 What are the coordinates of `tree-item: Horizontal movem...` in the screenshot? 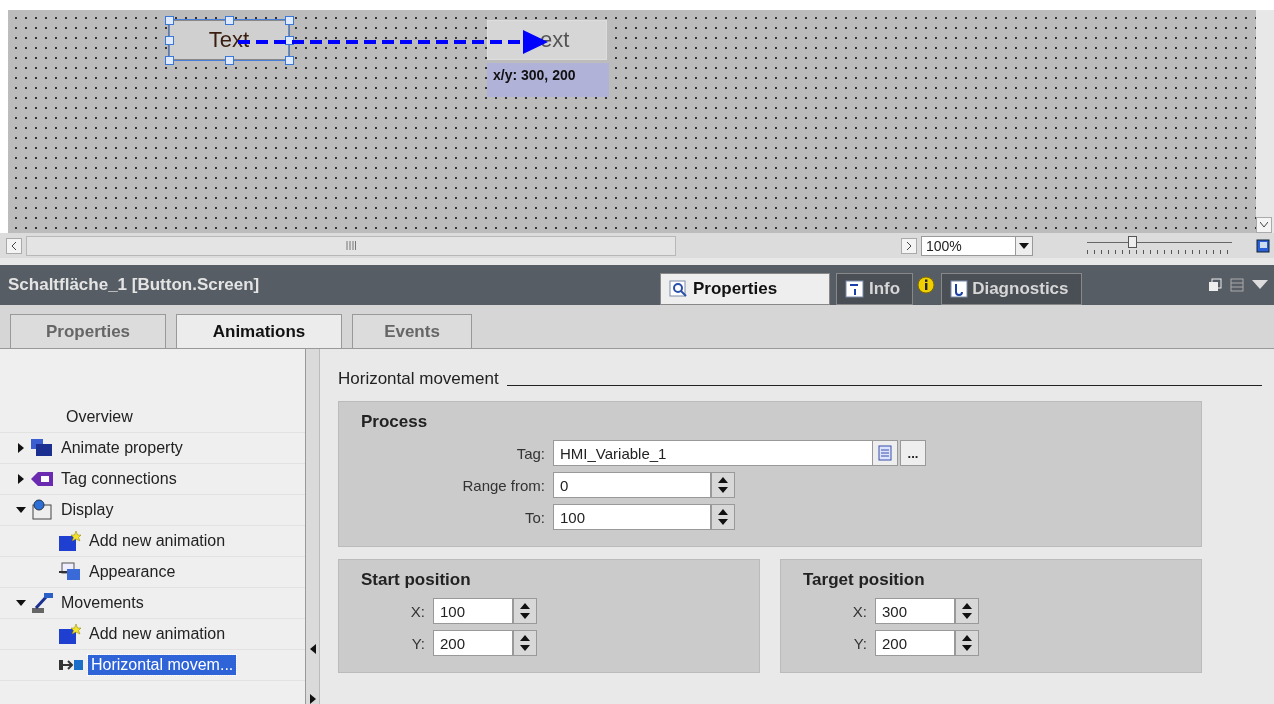 It's located at (162, 665).